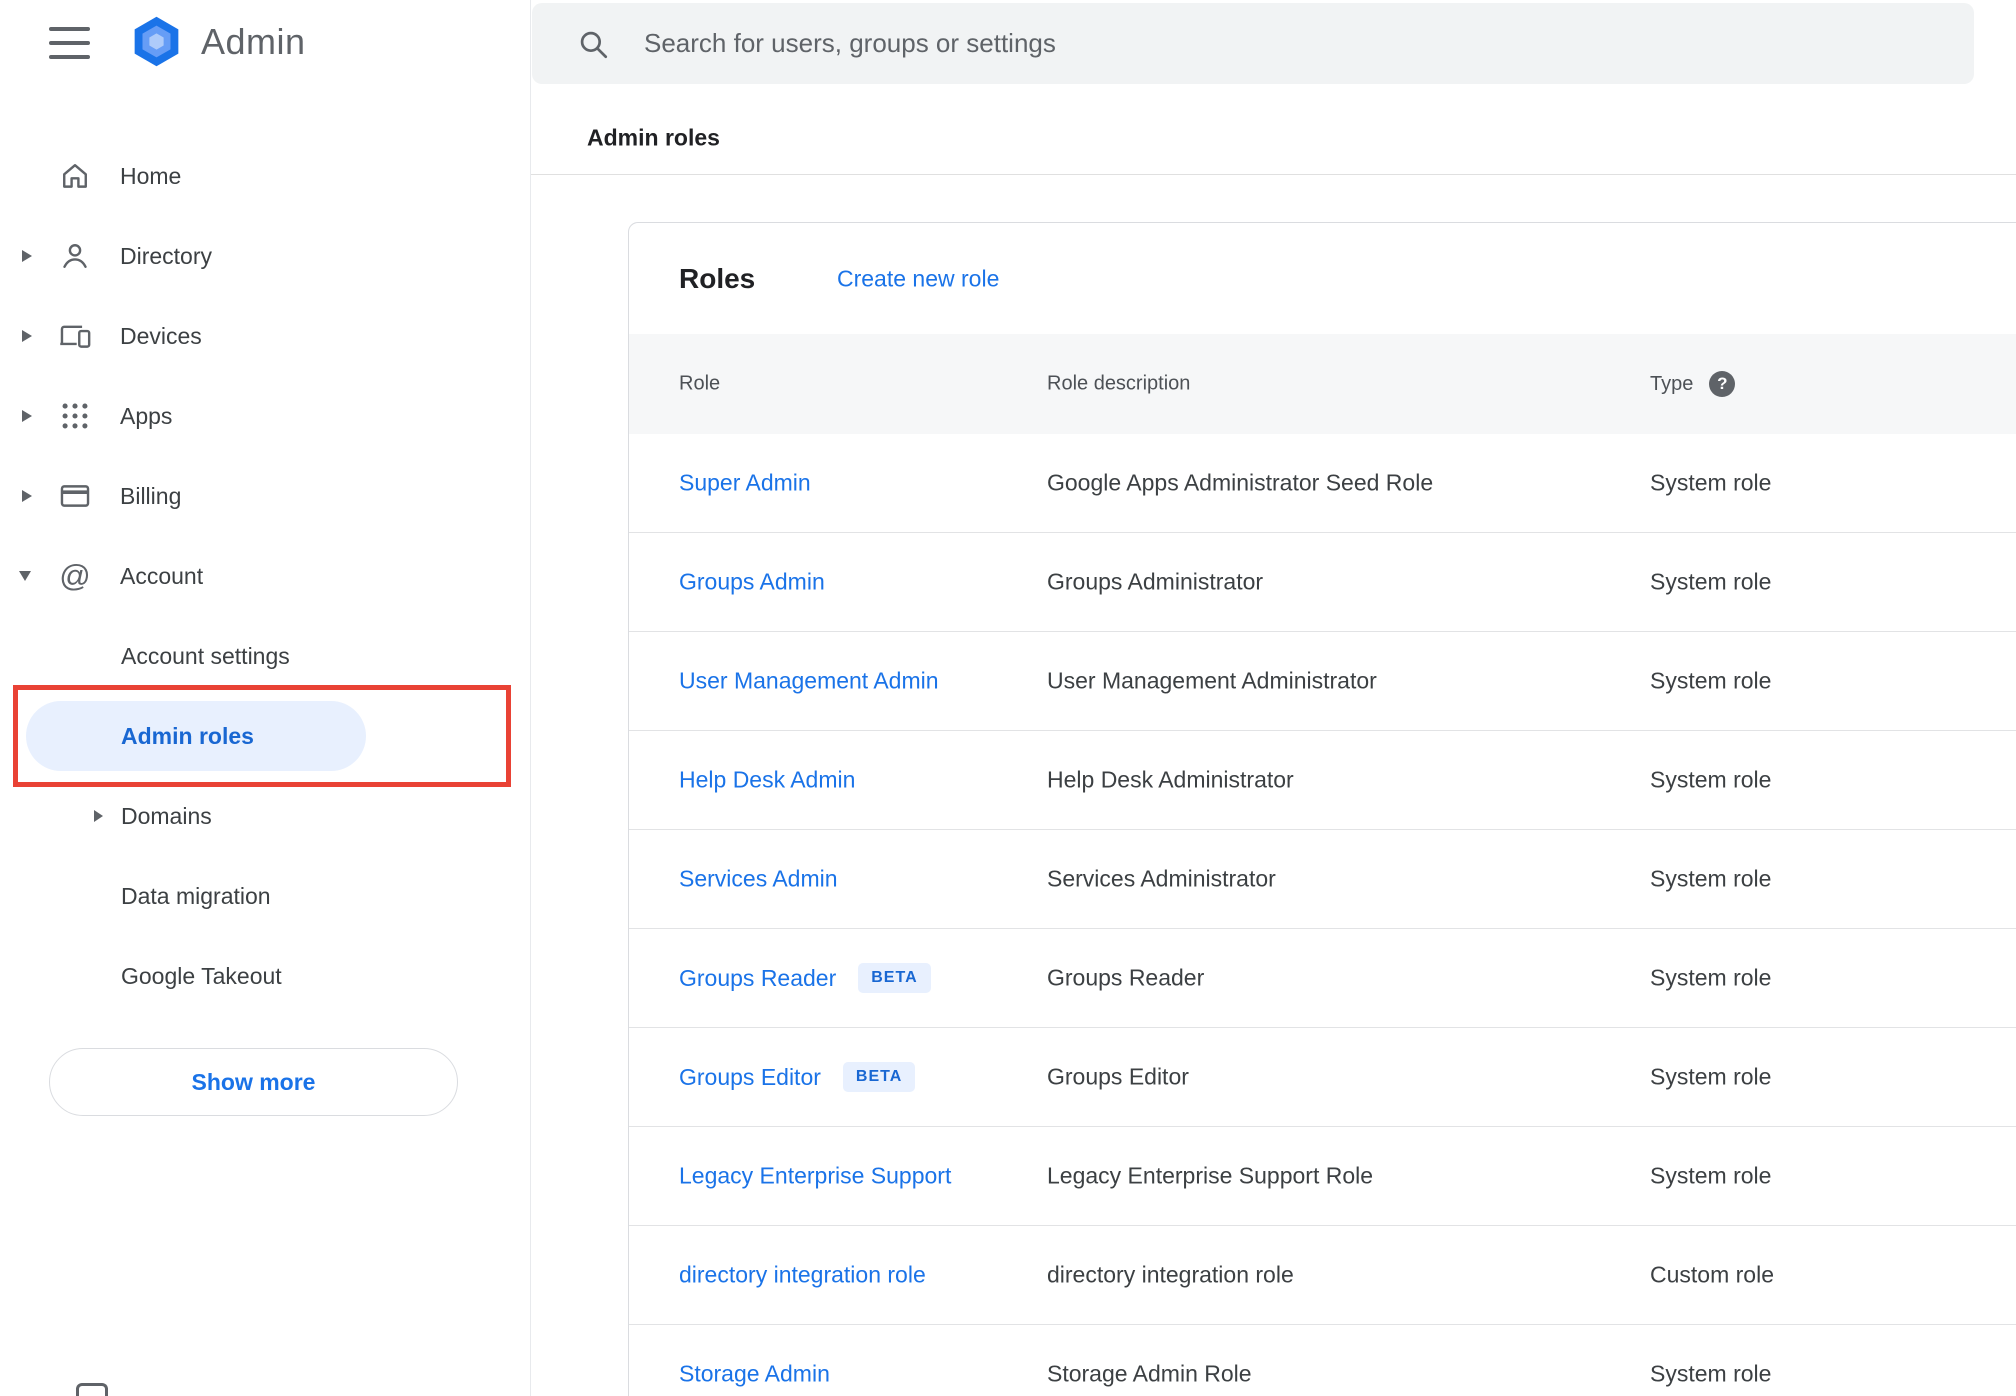 This screenshot has width=2016, height=1396. Describe the element at coordinates (757, 978) in the screenshot. I see `role-link: Groups Reader` at that location.